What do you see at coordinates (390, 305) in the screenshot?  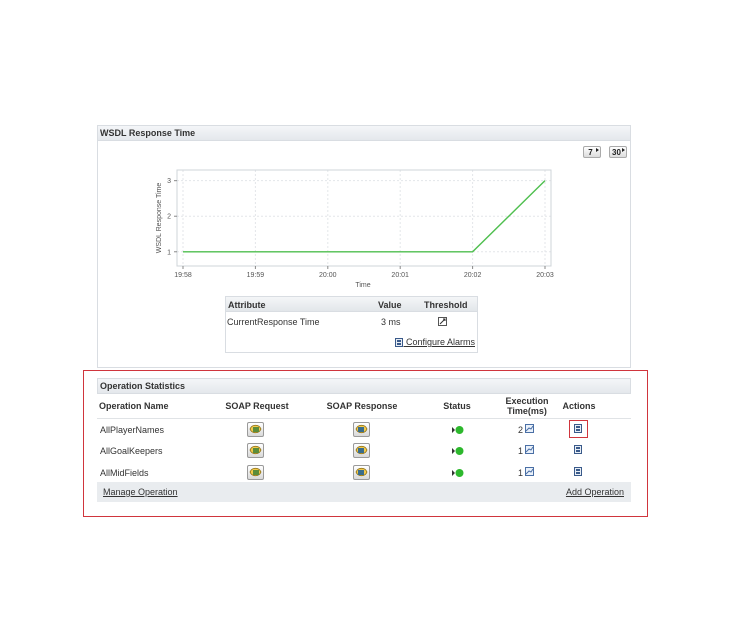 I see `header-value: Value` at bounding box center [390, 305].